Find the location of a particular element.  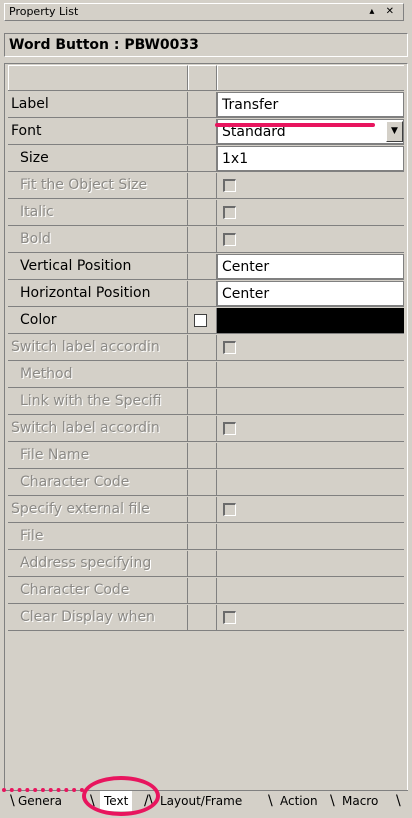

grid-header-check is located at coordinates (202, 77).